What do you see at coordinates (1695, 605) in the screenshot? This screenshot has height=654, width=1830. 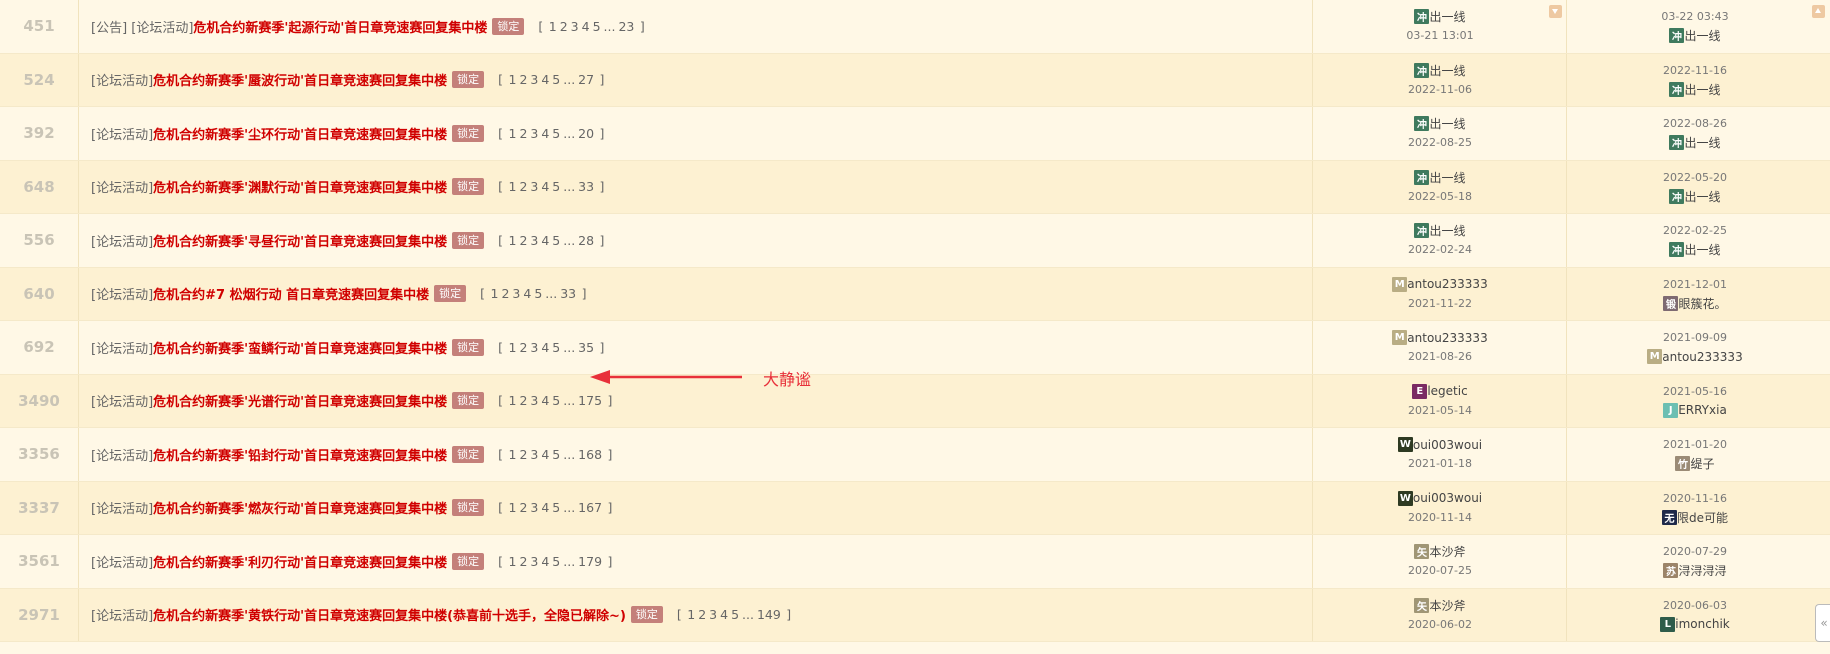 I see `last-reply-date: 2020-06-03` at bounding box center [1695, 605].